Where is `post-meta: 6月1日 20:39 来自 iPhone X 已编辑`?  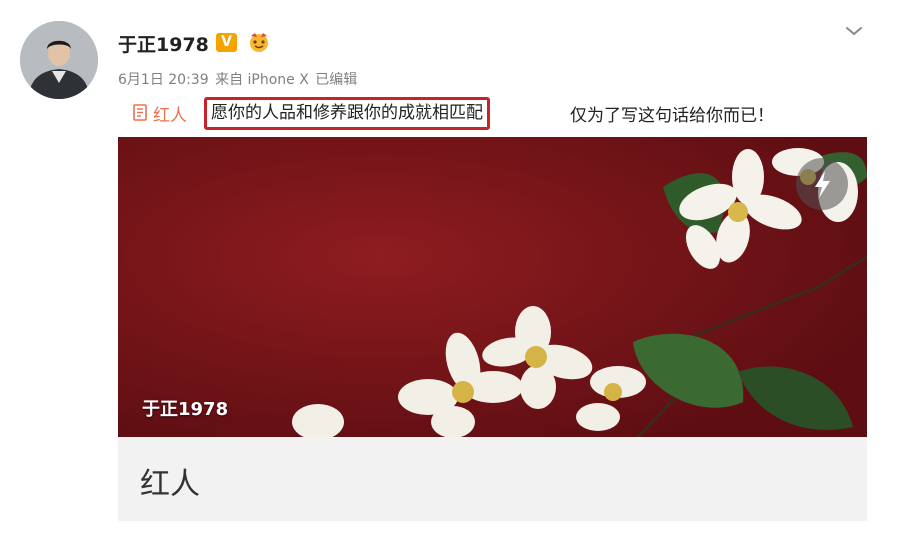 post-meta: 6月1日 20:39 来自 iPhone X 已编辑 is located at coordinates (238, 79).